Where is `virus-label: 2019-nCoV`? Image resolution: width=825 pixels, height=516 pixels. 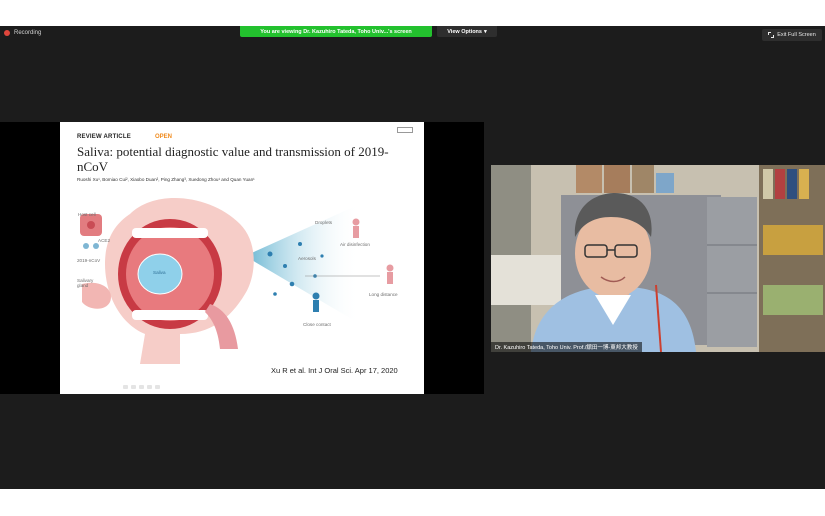
virus-label: 2019-nCoV is located at coordinates (89, 260).